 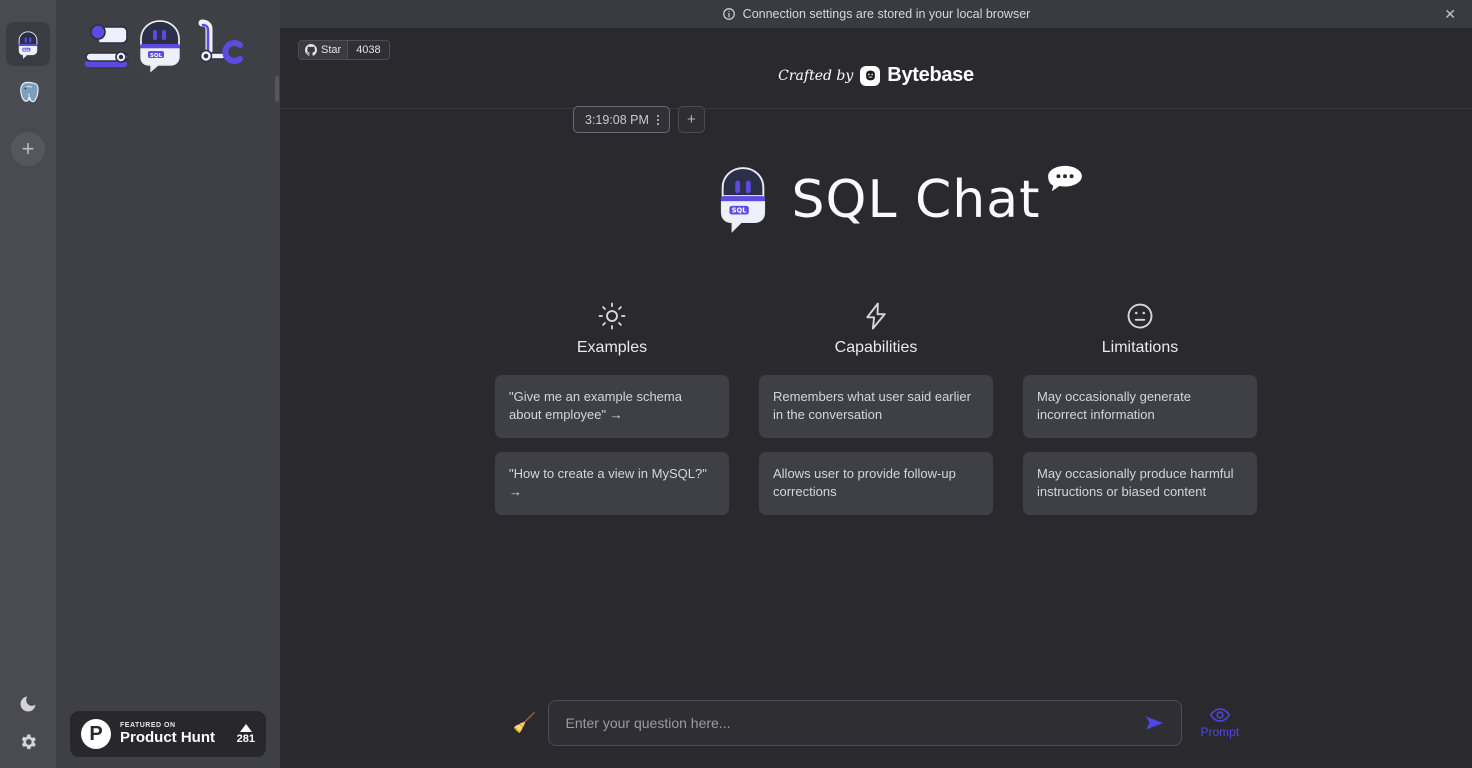 What do you see at coordinates (1065, 178) in the screenshot?
I see `chat-bubble-icon` at bounding box center [1065, 178].